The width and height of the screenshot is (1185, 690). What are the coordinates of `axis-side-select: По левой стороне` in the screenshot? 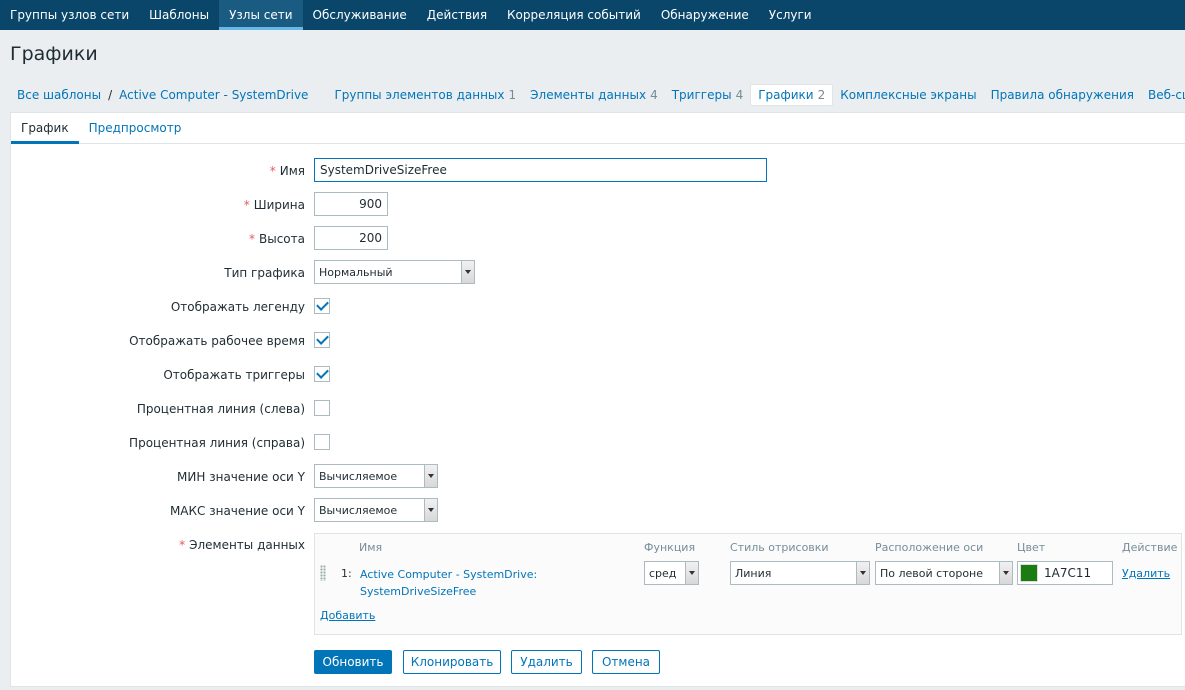 It's located at (944, 573).